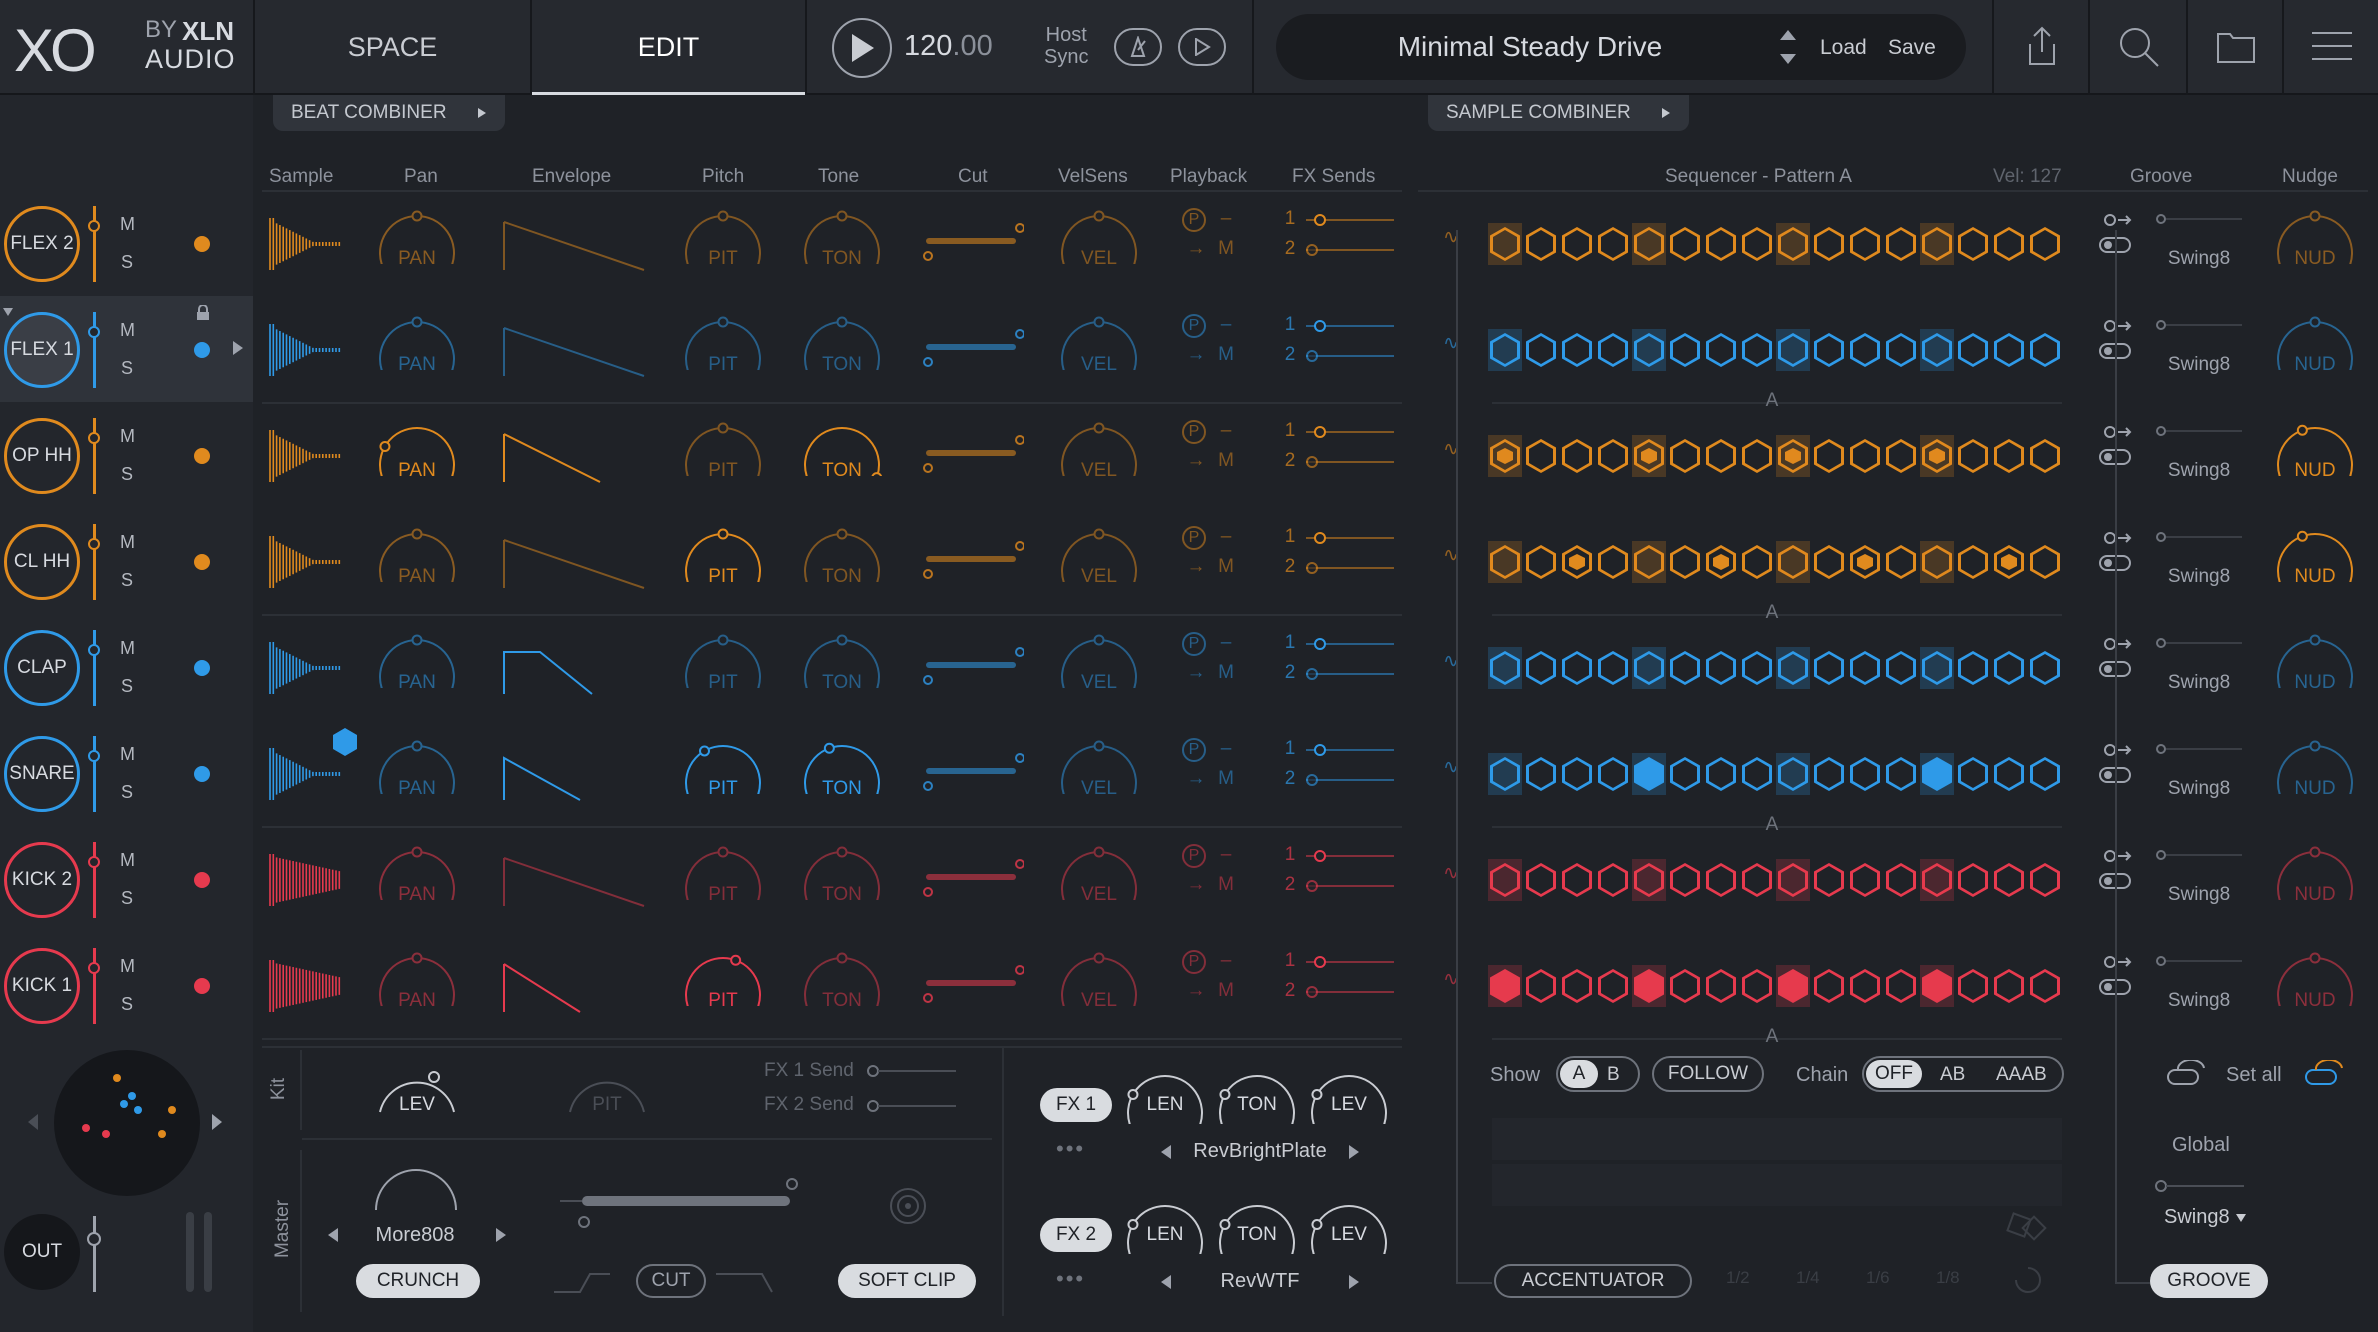 The image size is (2378, 1332). Describe the element at coordinates (948, 46) in the screenshot. I see `tempo-display: 120.00` at that location.